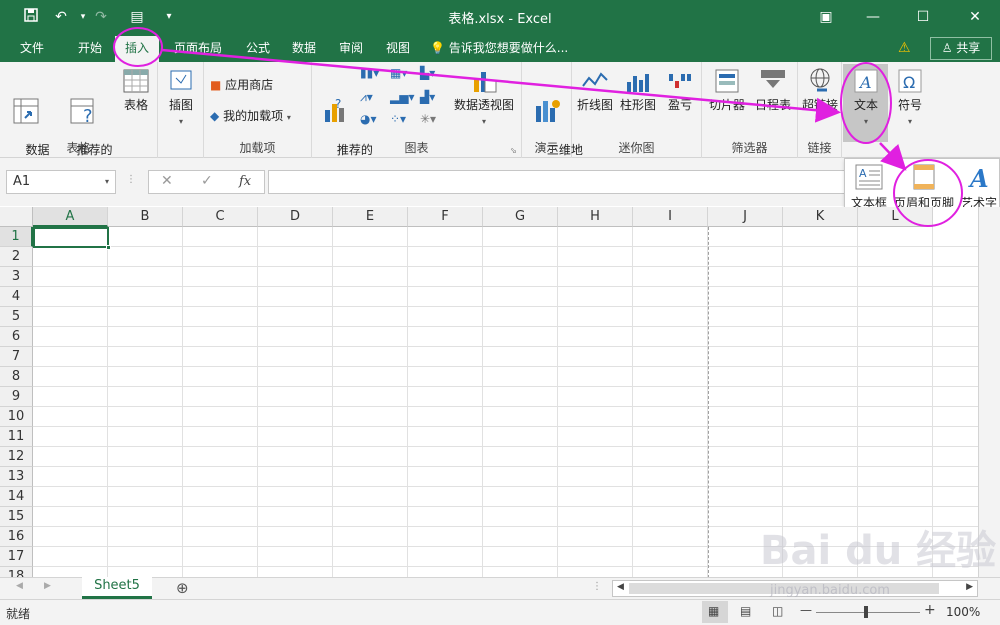 The image size is (1000, 625). What do you see at coordinates (895, 217) in the screenshot?
I see `column-header: L` at bounding box center [895, 217].